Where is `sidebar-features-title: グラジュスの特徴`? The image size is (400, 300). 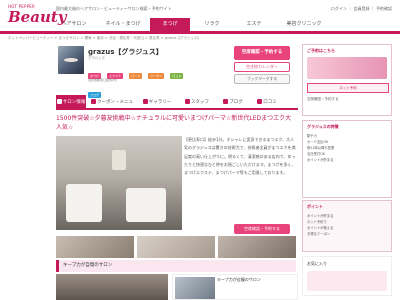
sidebar-features-title: グラジュスの特徴 is located at coordinates (323, 126).